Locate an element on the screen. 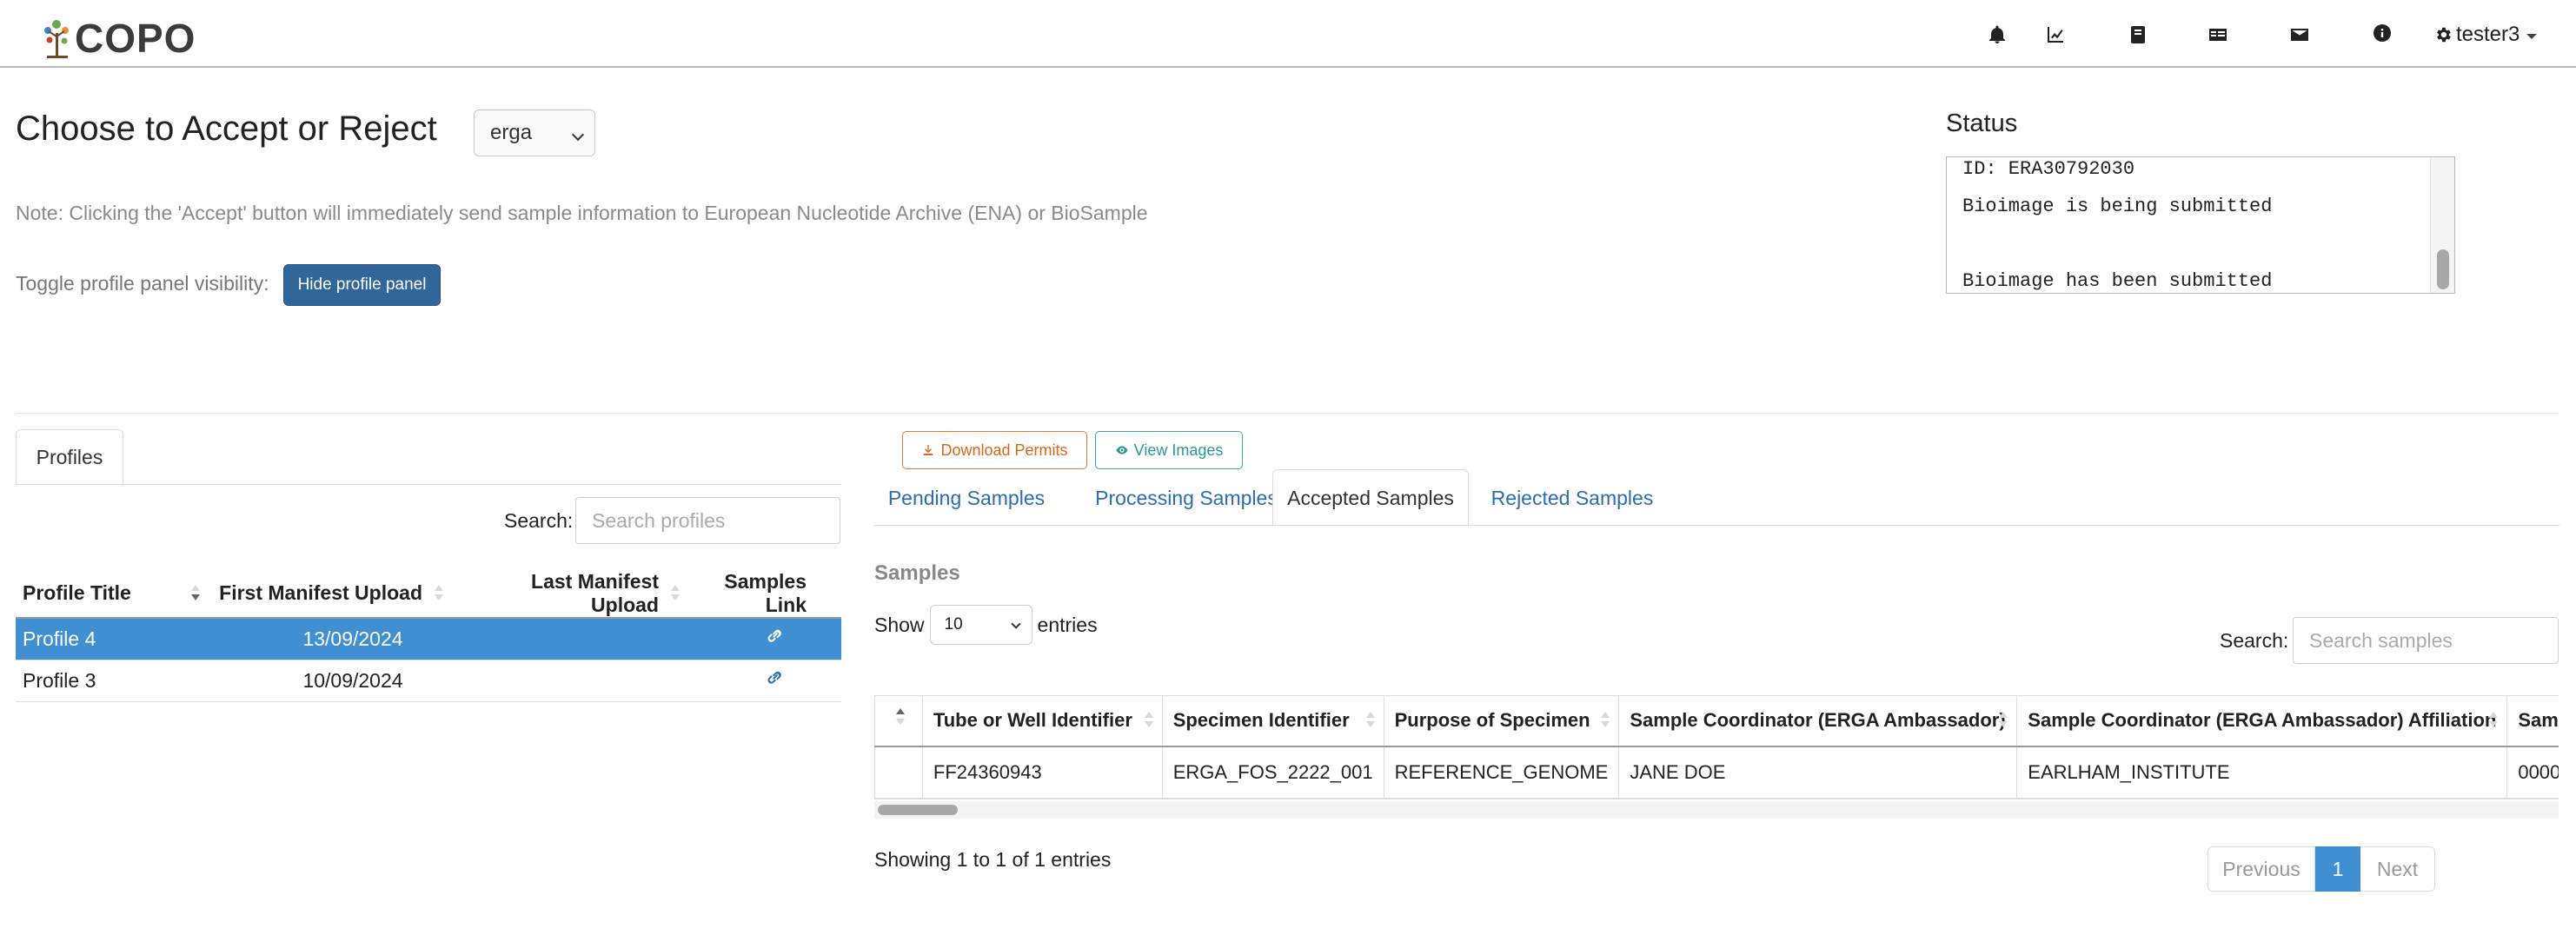 This screenshot has width=2576, height=942. tab-rejected-samples: Rejected Samples is located at coordinates (1572, 498).